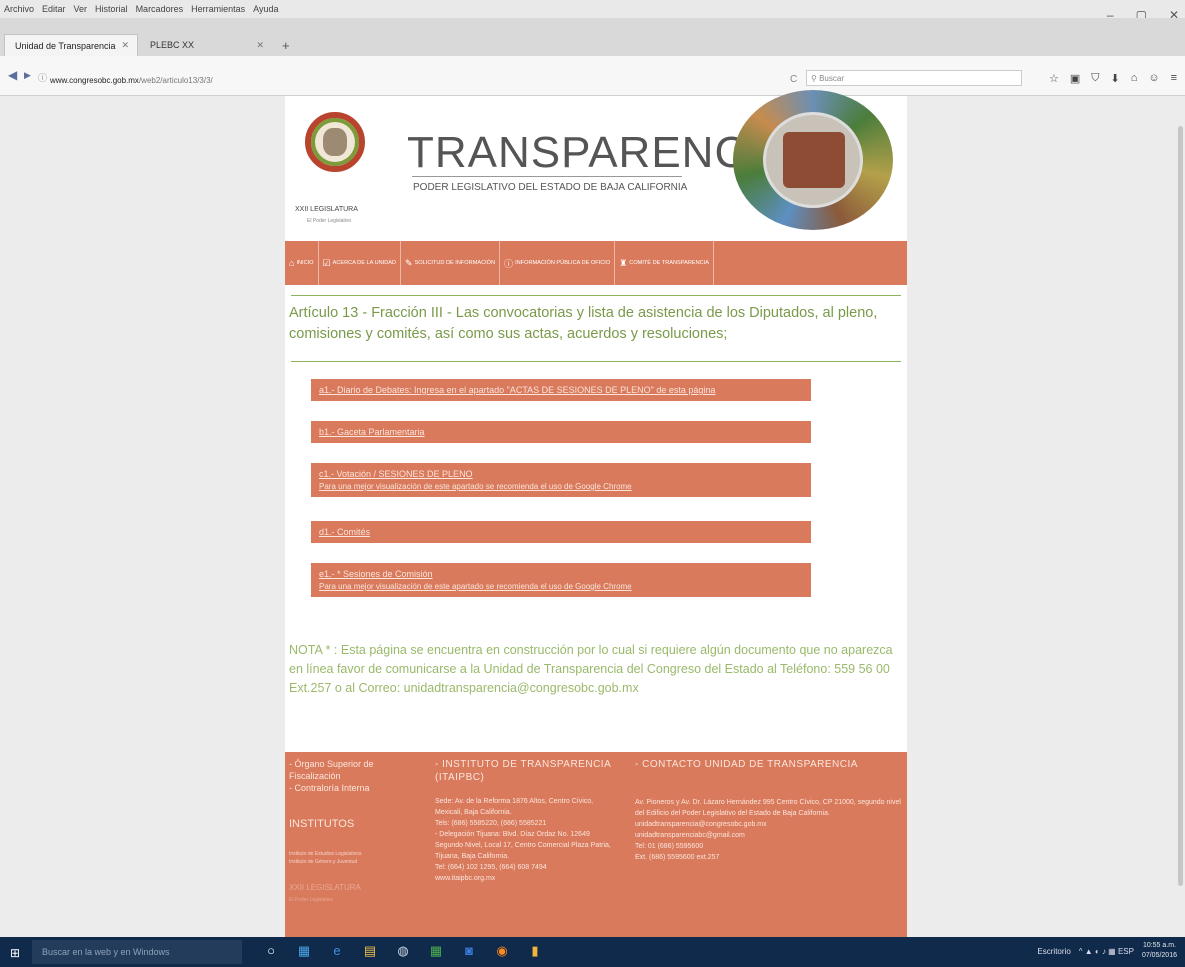  I want to click on taskbar-apps: ○ ▦ e ▤ ◍ ▦ ◙ ◉ ▮, so click(403, 951).